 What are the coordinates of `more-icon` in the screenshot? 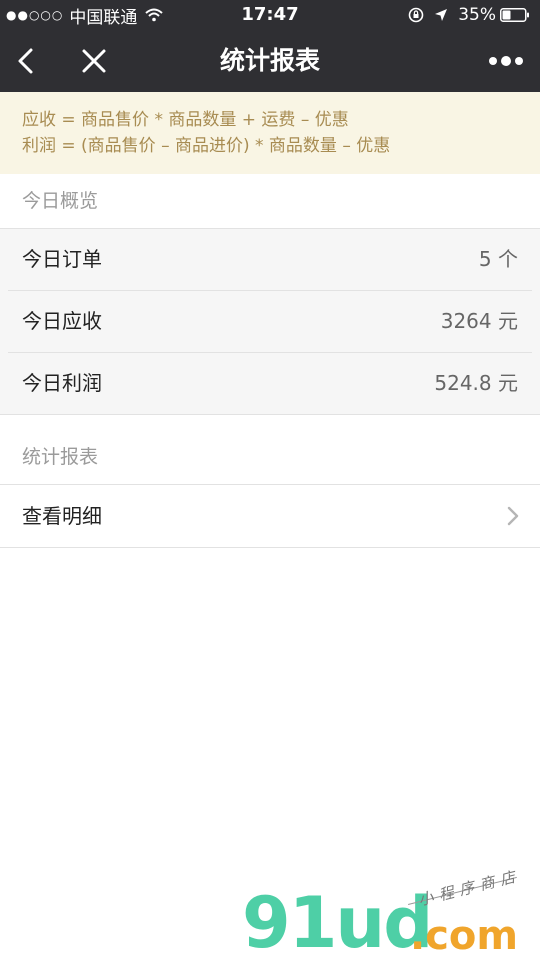 It's located at (506, 61).